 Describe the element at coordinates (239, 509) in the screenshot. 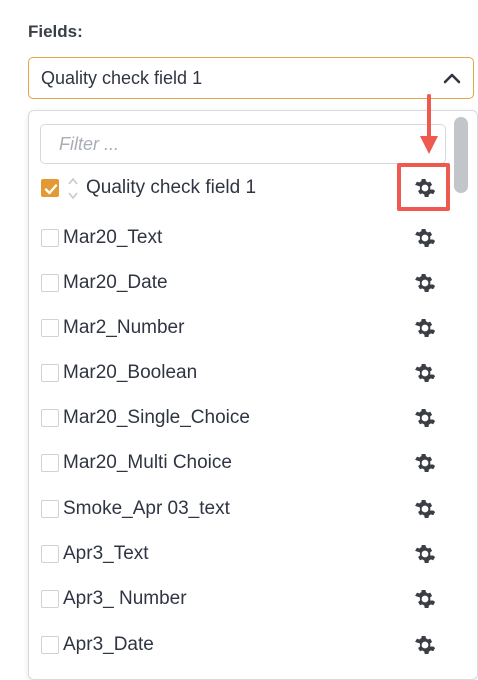

I see `list-item: Smoke_Apr 03_text` at that location.